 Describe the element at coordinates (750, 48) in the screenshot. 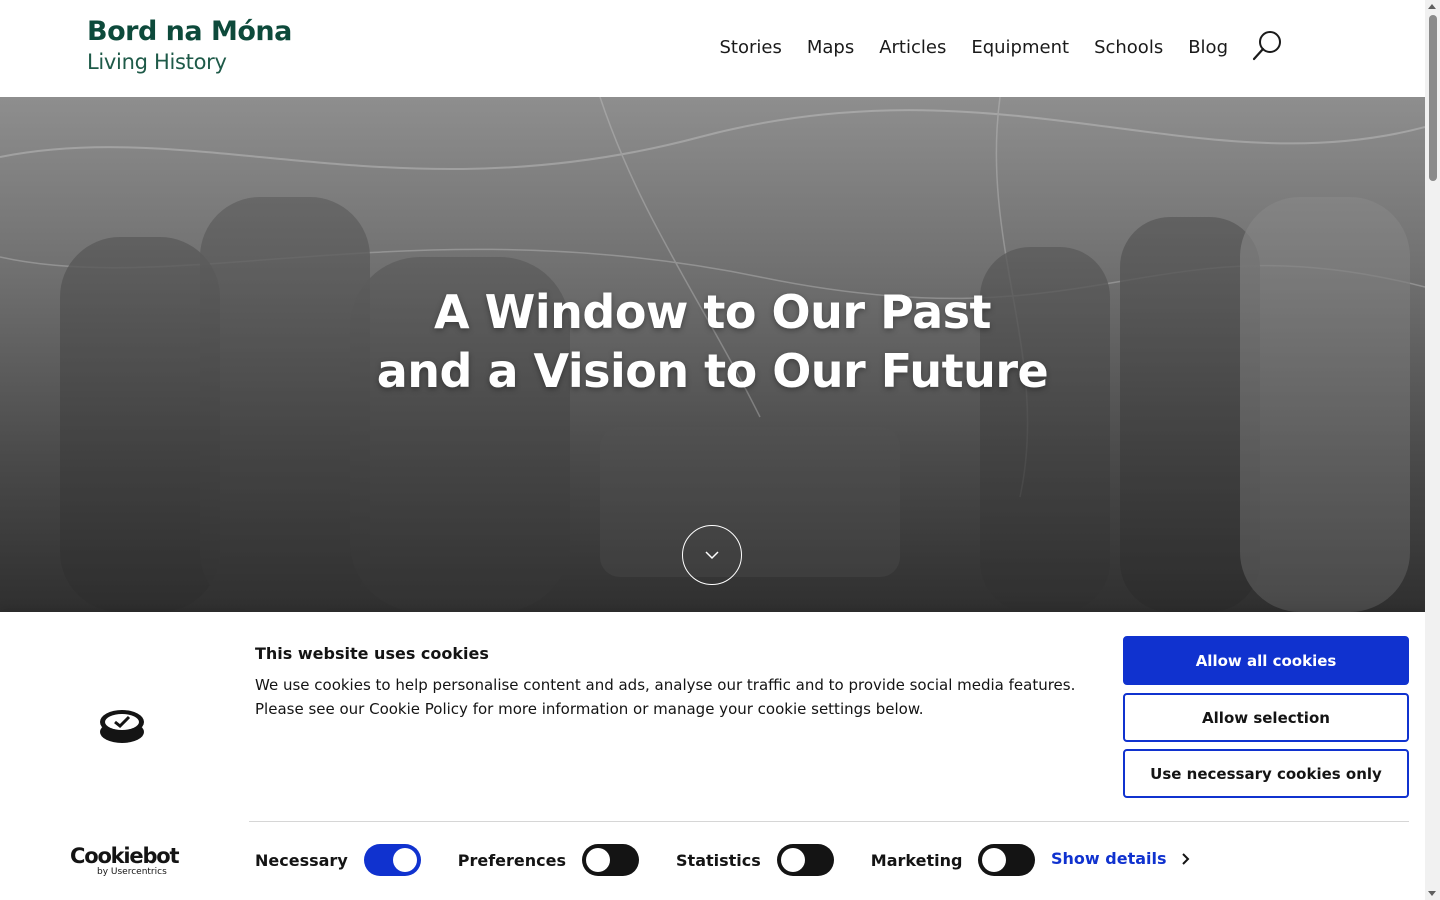

I see `nav-item-stories: Stories` at that location.